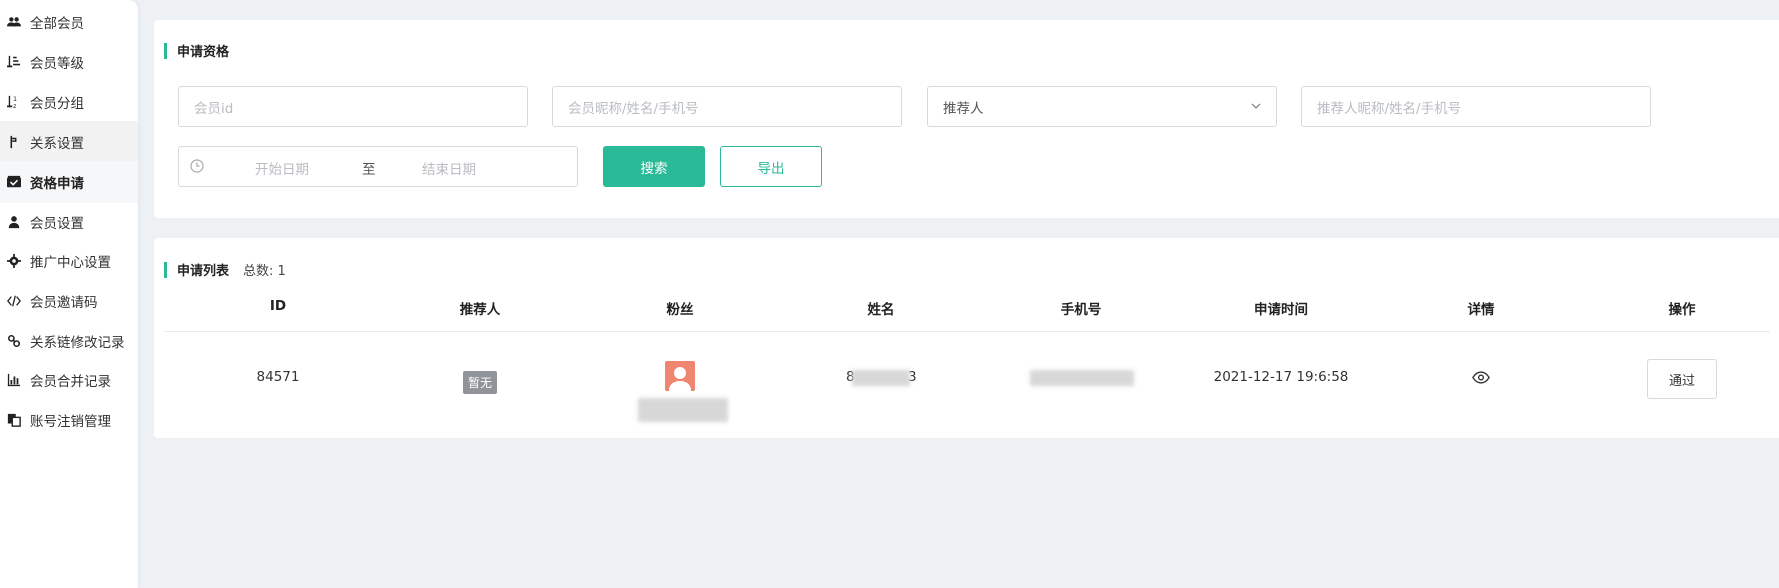 The width and height of the screenshot is (1779, 588). I want to click on avatar, so click(680, 376).